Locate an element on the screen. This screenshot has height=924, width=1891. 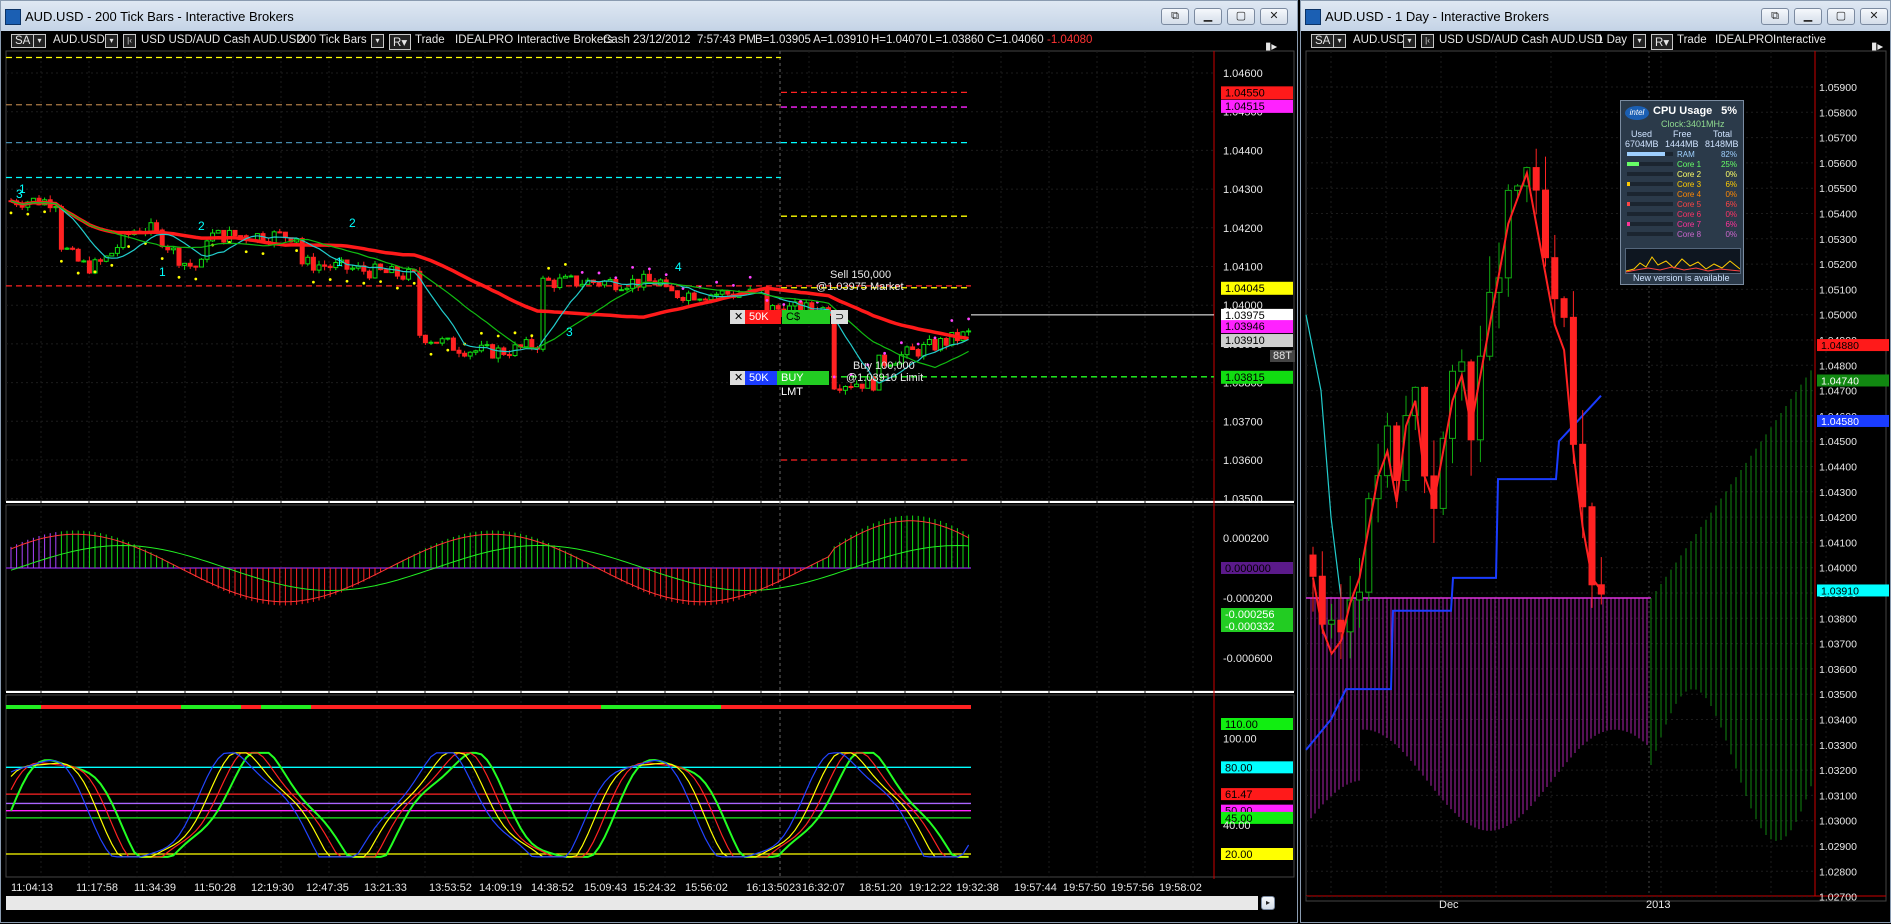
cpu-row-label: Core 4 is located at coordinates (1689, 194).